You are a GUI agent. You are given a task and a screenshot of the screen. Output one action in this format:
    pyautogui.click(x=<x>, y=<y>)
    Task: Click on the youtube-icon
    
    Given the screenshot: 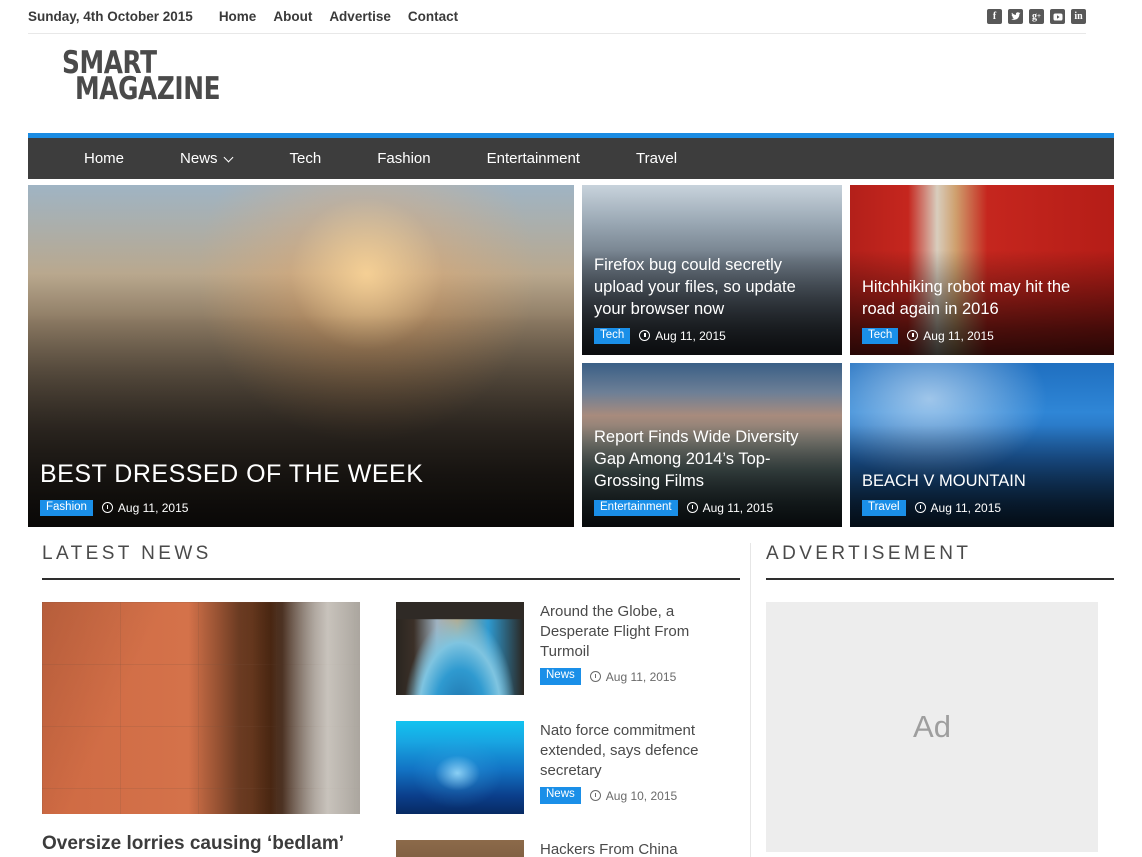 What is the action you would take?
    pyautogui.click(x=1057, y=16)
    